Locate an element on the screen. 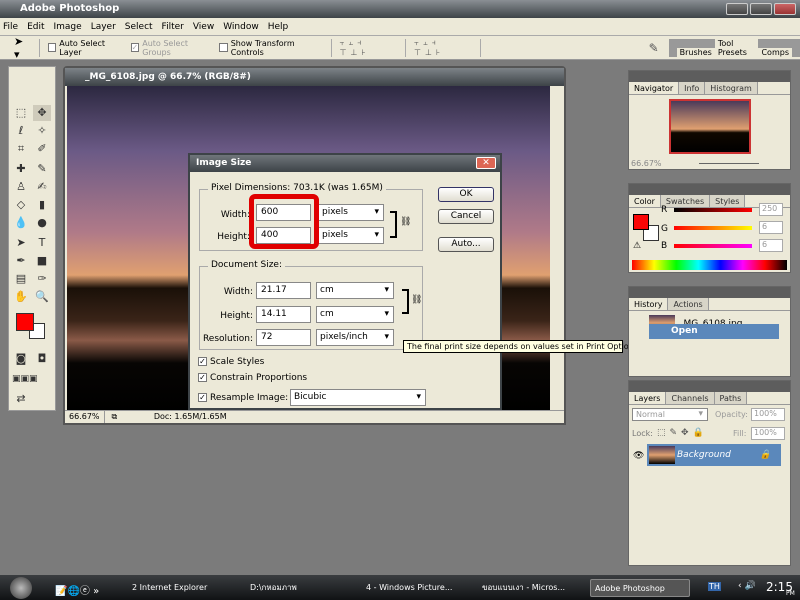 Image resolution: width=800 pixels, height=600 pixels. doc-width-input: 21.17 is located at coordinates (283, 290).